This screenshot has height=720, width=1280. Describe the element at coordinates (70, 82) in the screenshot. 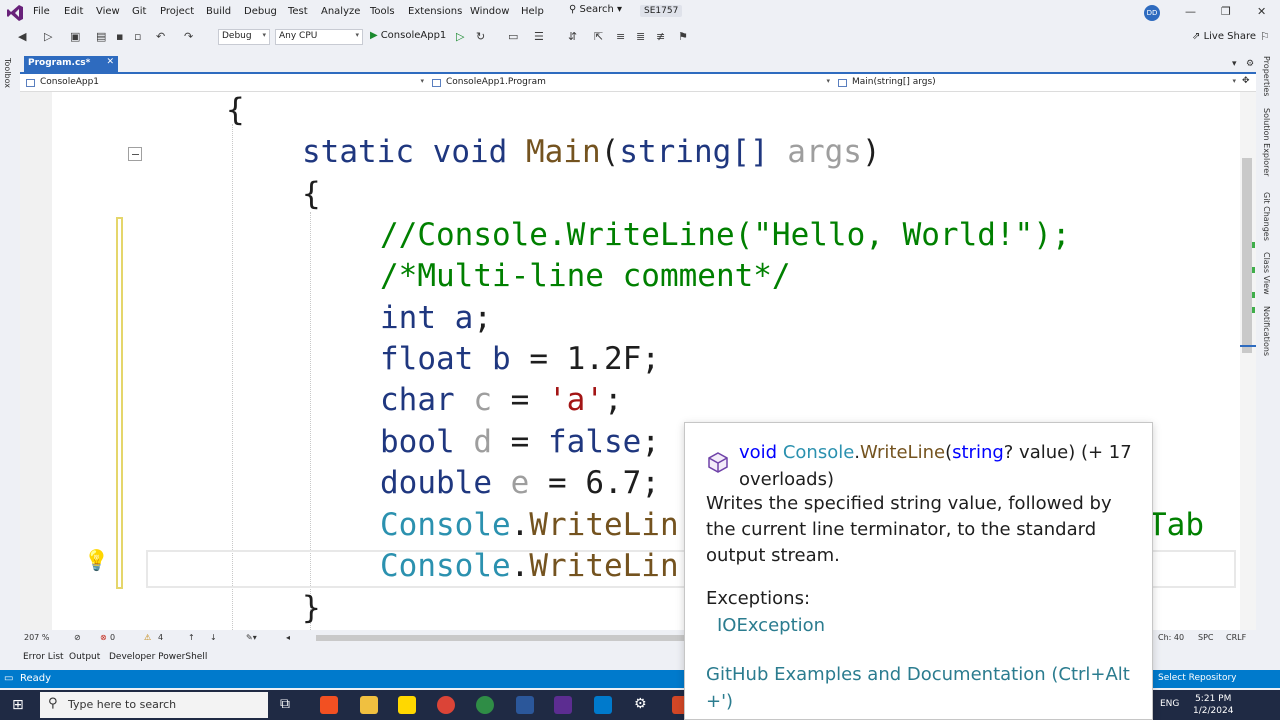

I see `project-value: ConsoleApp1` at that location.